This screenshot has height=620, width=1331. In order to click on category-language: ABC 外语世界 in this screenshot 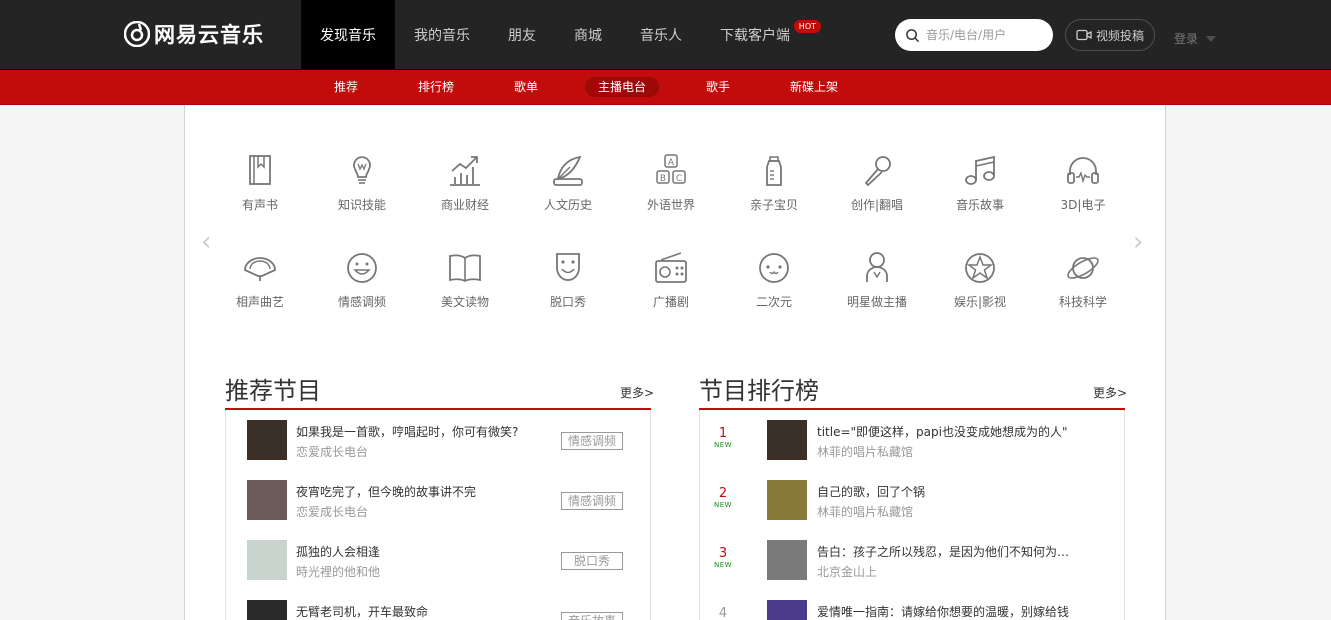, I will do `click(671, 183)`.